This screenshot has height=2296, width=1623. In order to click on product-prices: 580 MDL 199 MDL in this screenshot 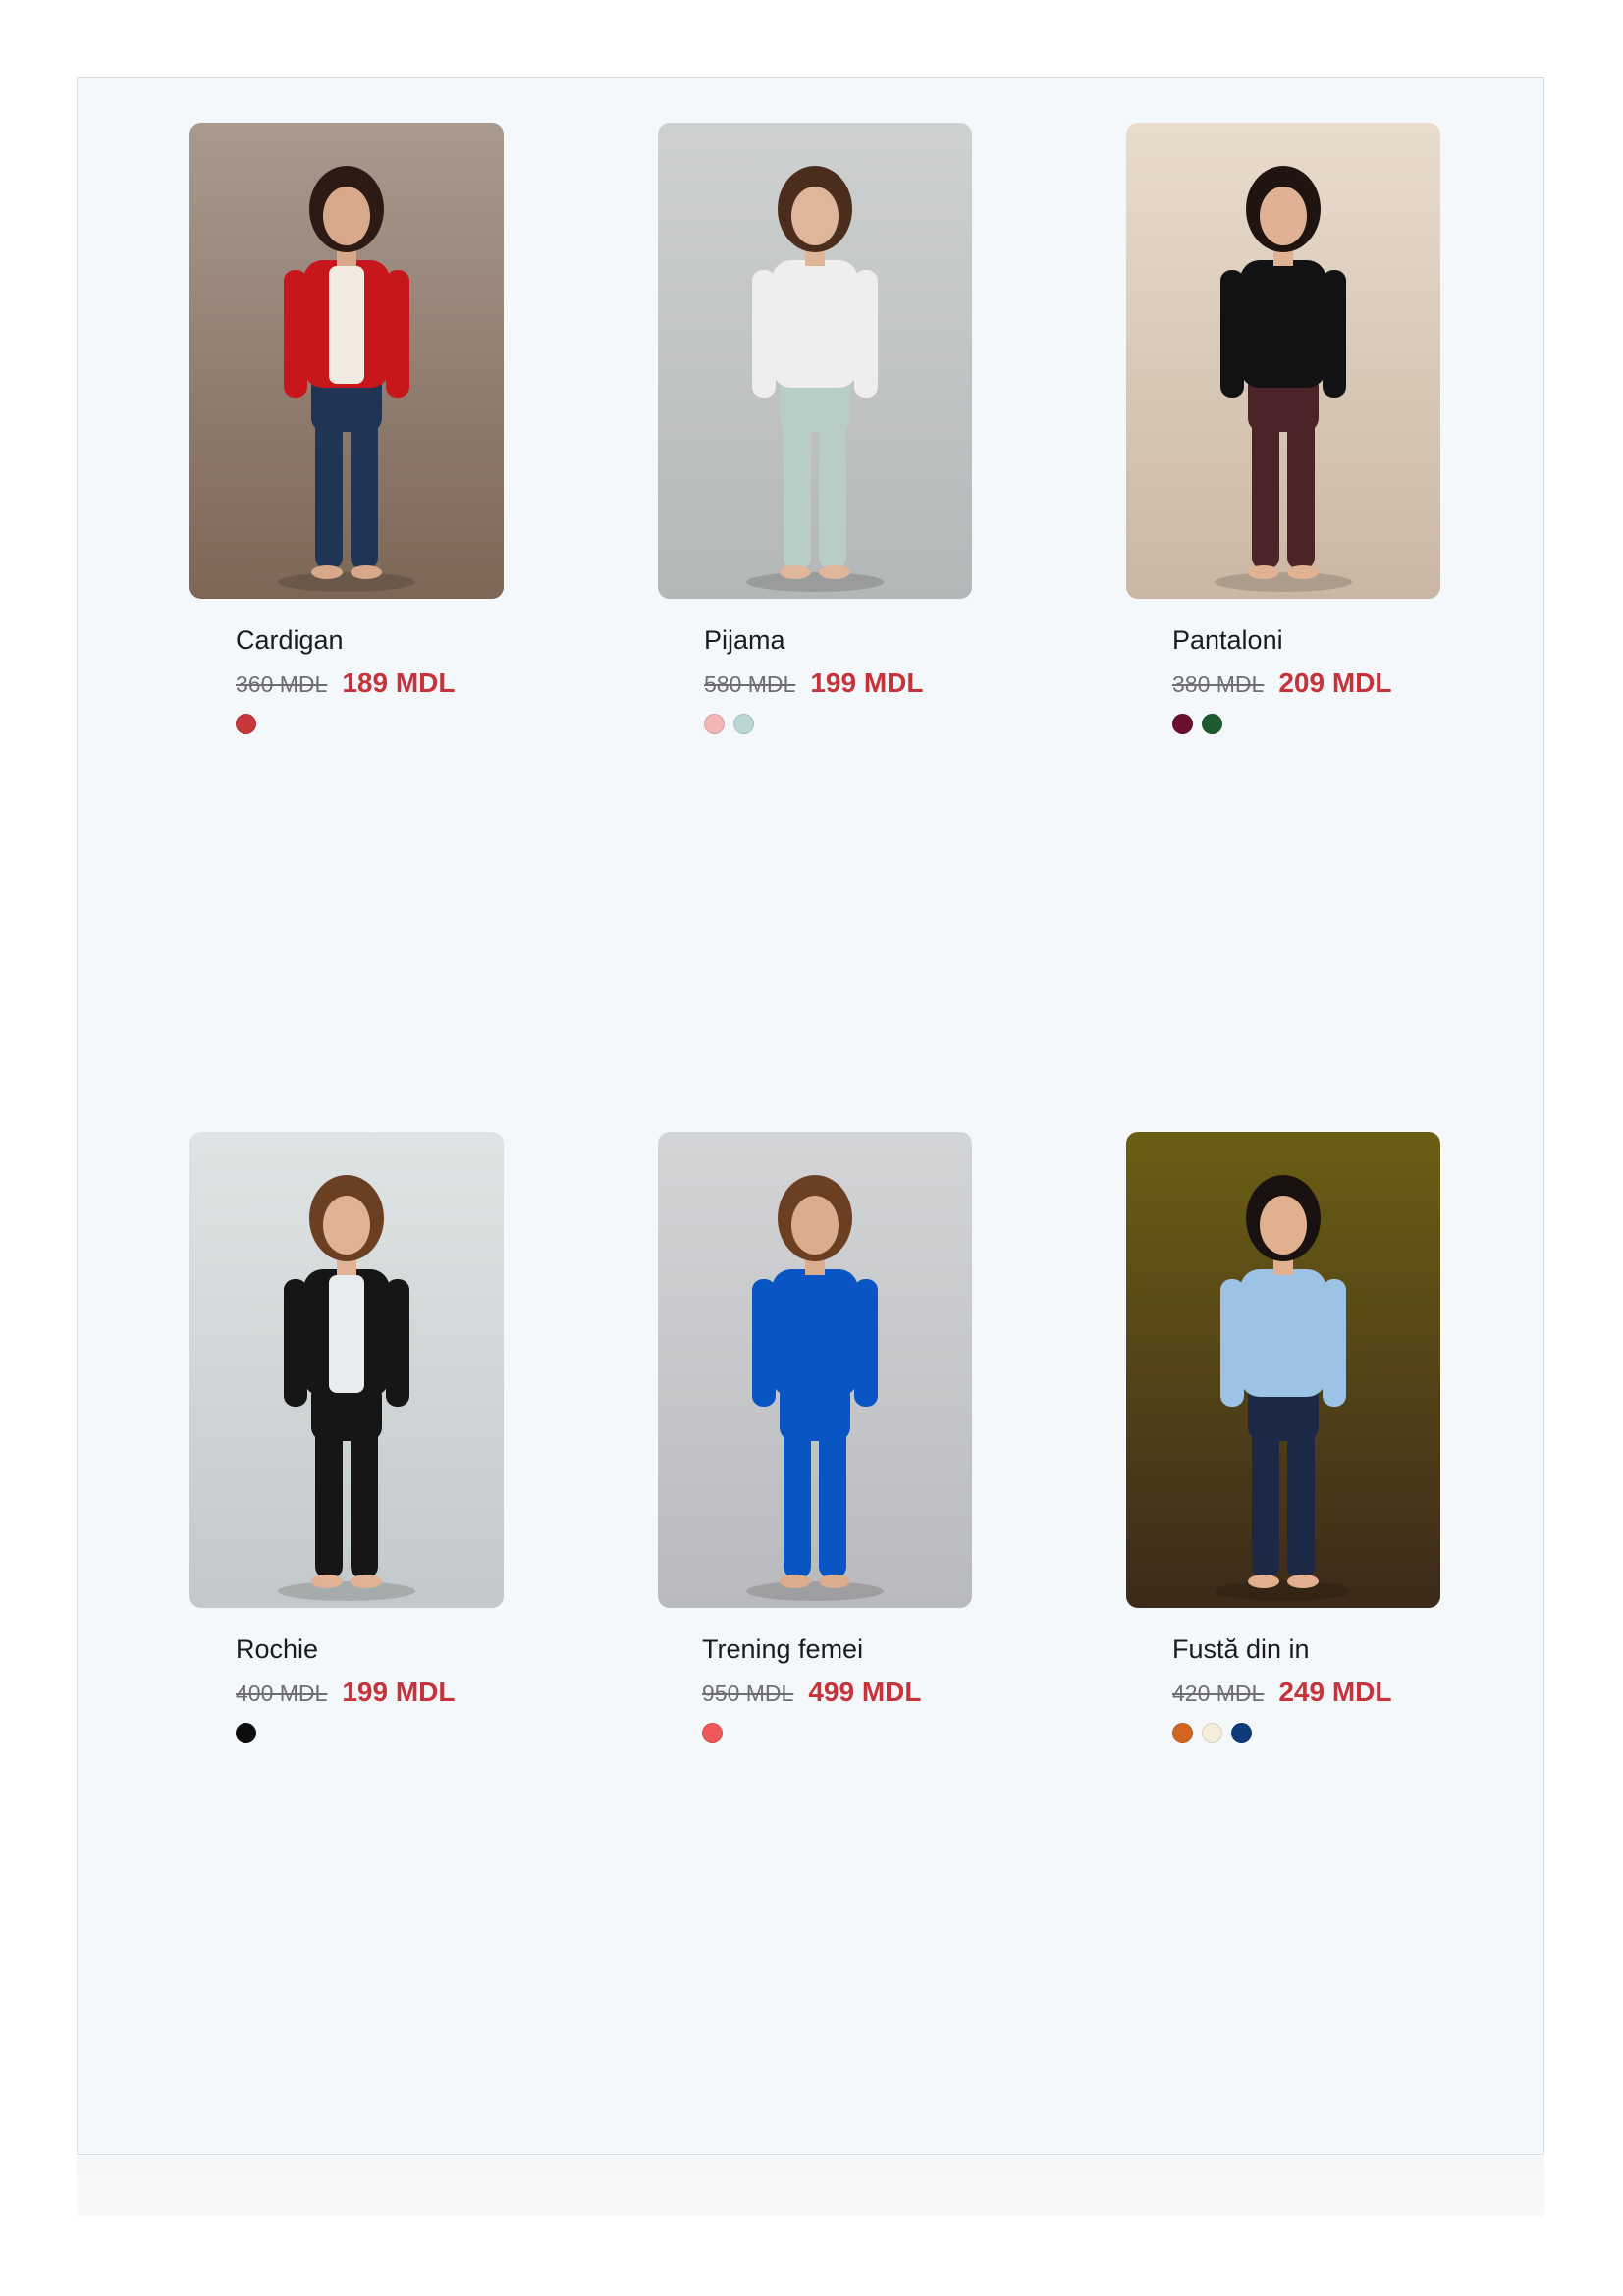, I will do `click(838, 684)`.